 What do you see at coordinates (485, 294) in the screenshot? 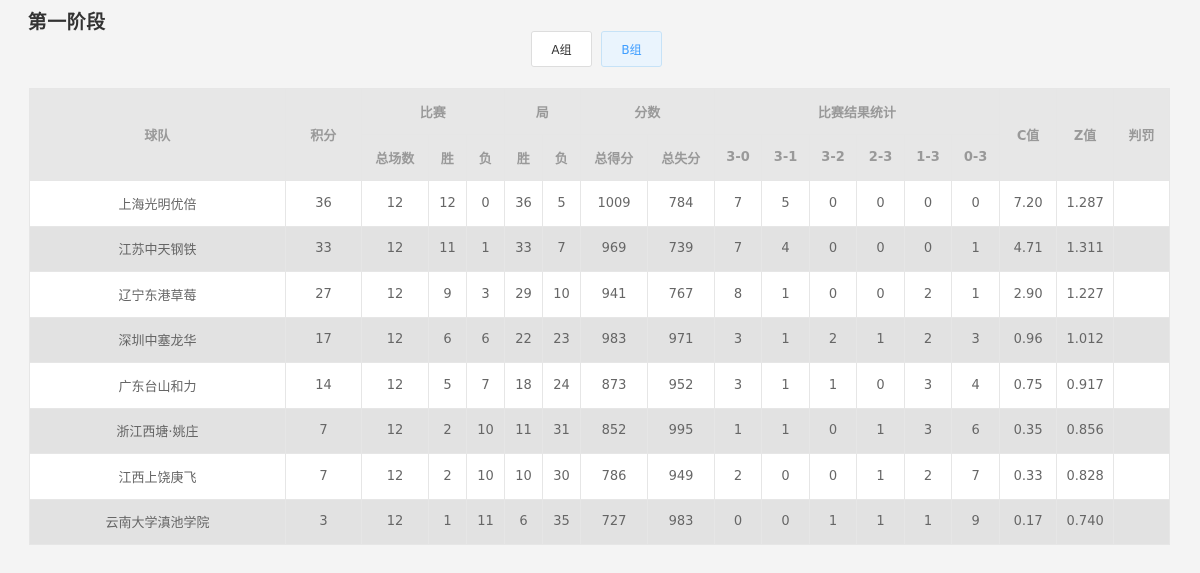
I see `cell-match-loss: 3` at bounding box center [485, 294].